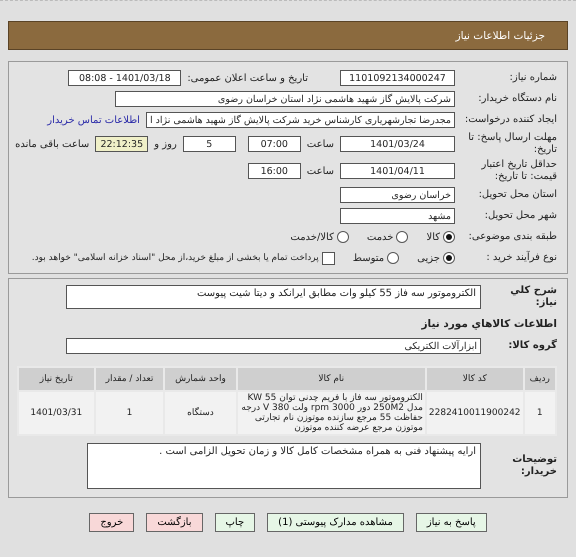  Describe the element at coordinates (328, 258) in the screenshot. I see `checkbox` at that location.